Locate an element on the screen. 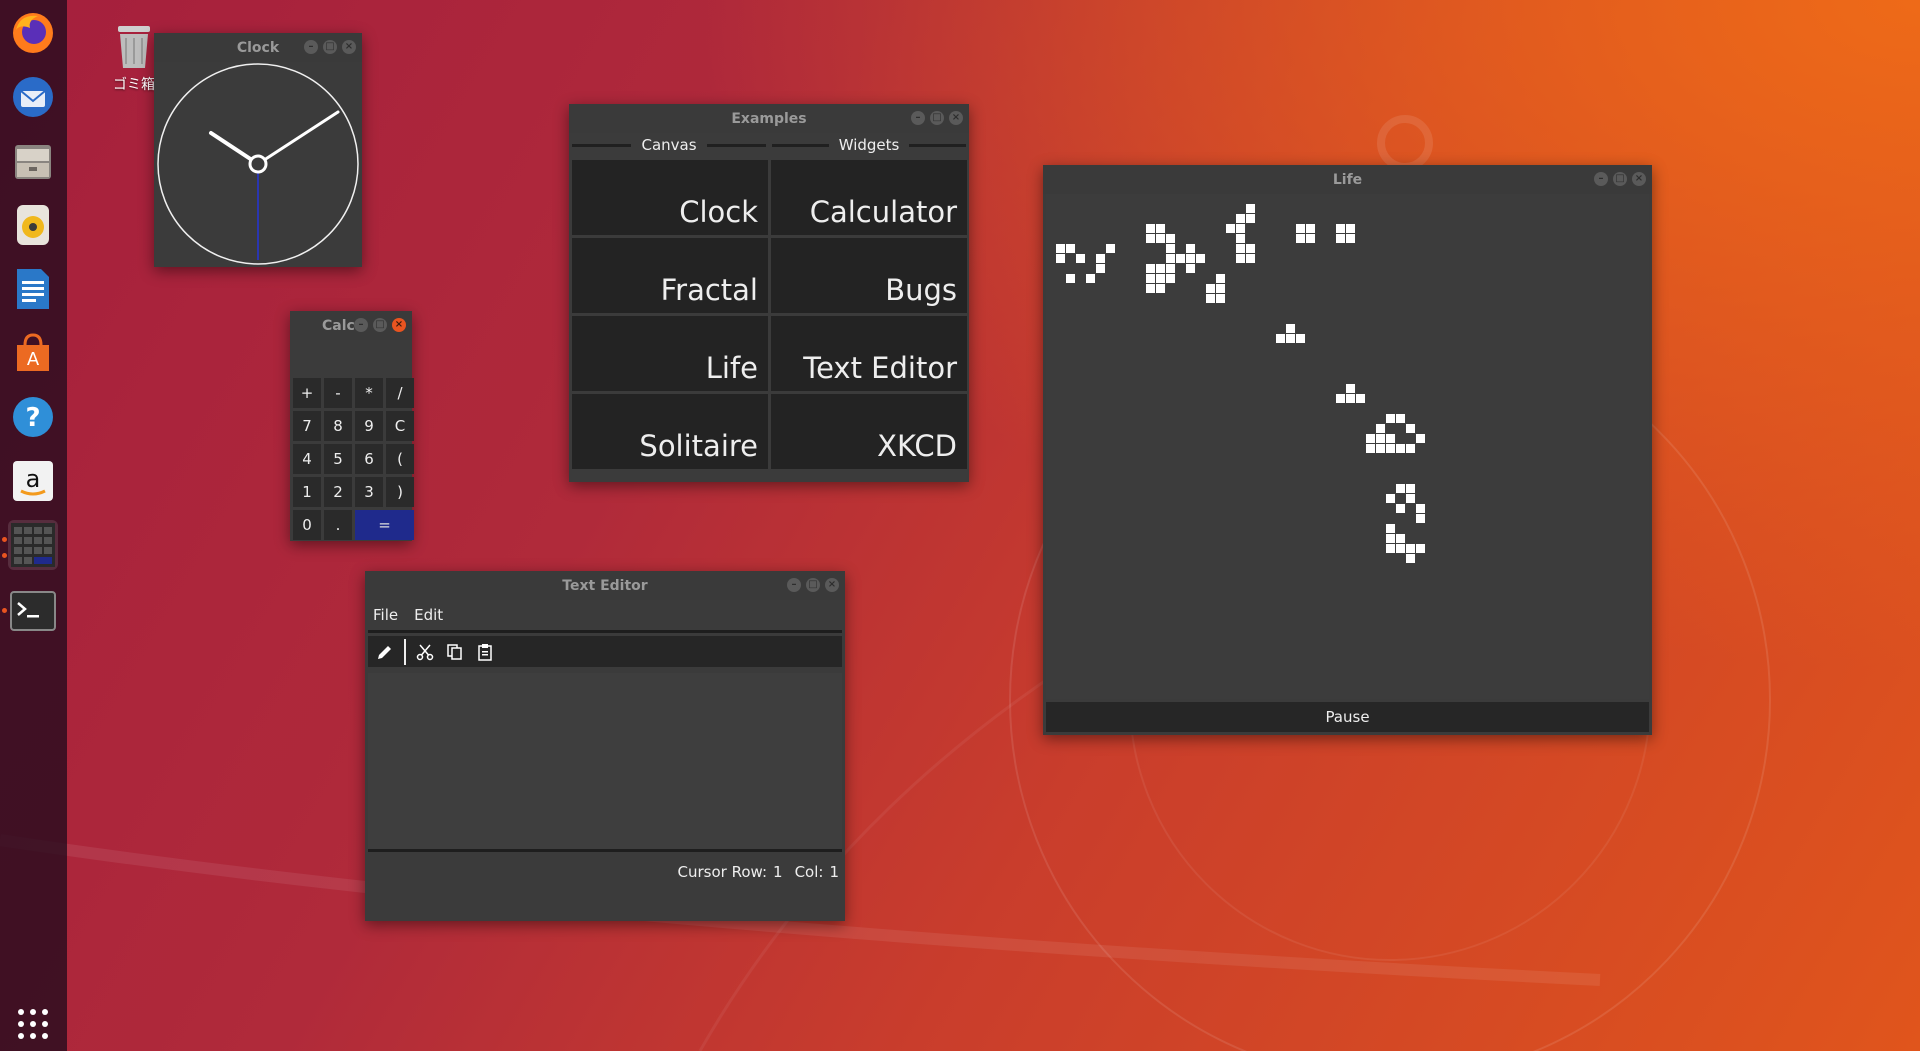 This screenshot has height=1051, width=1920. cut-icon is located at coordinates (425, 652).